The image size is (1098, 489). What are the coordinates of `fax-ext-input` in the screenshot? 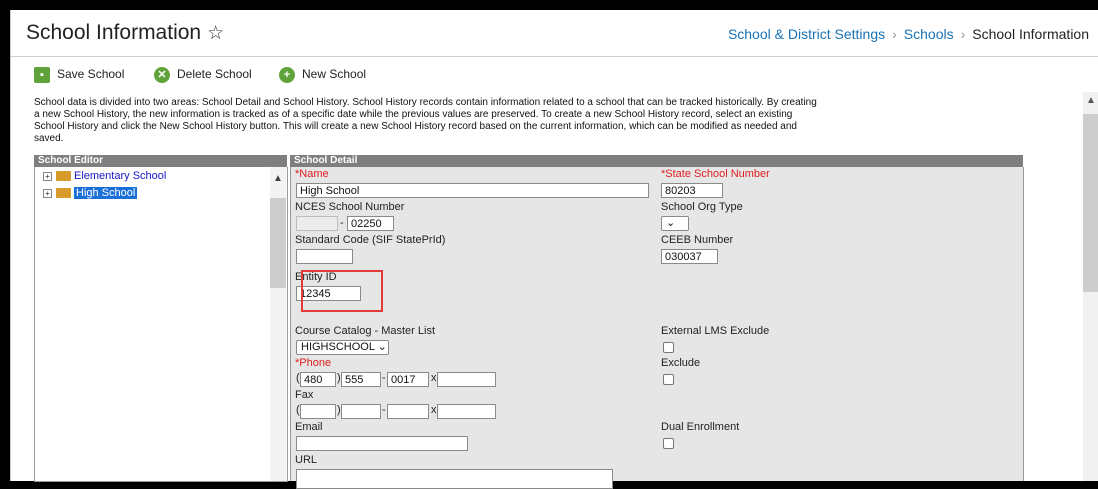 It's located at (466, 411).